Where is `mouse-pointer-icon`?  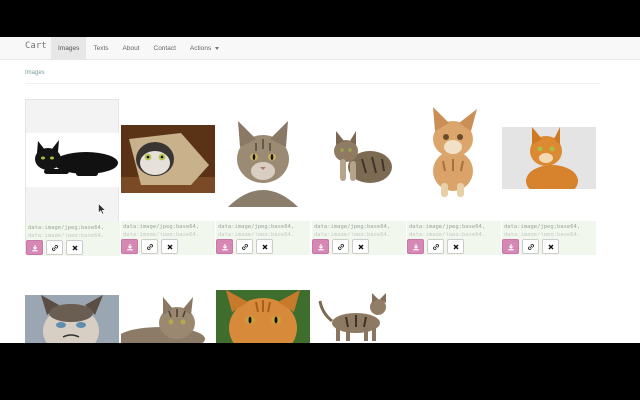 mouse-pointer-icon is located at coordinates (102, 209).